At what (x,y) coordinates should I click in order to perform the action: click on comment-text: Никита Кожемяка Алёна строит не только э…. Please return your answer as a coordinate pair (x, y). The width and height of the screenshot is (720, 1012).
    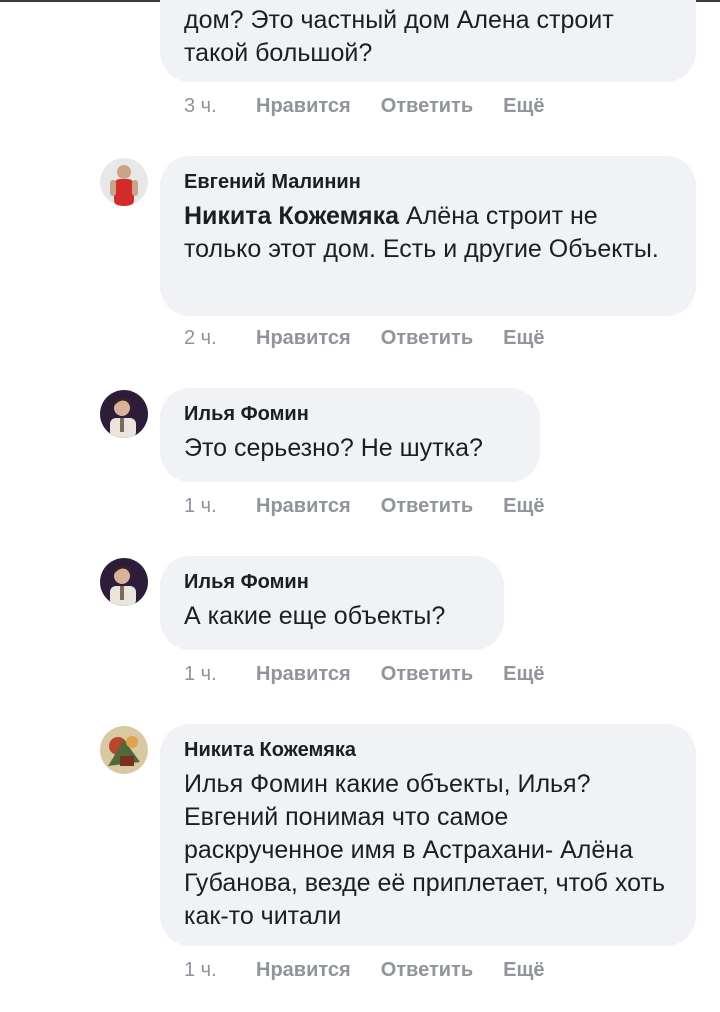
    Looking at the image, I should click on (428, 233).